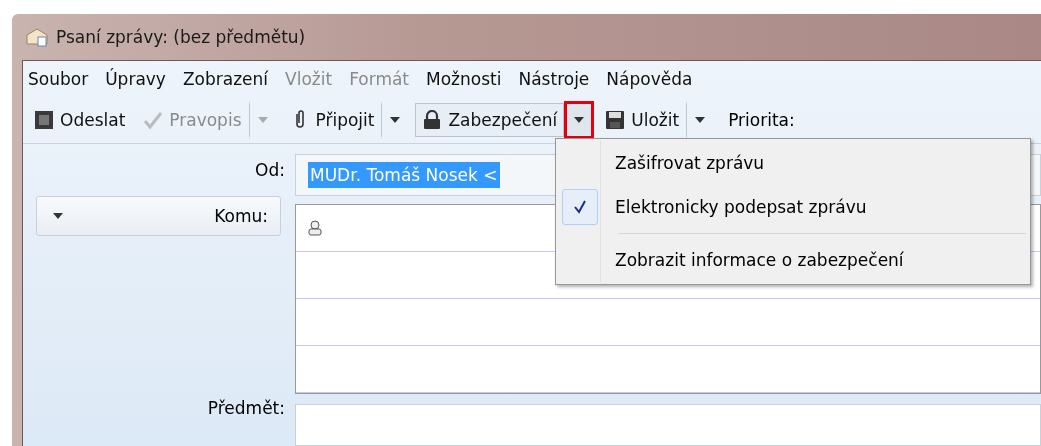  What do you see at coordinates (793, 163) in the screenshot?
I see `menu-item: Zašifrovat zprávu` at bounding box center [793, 163].